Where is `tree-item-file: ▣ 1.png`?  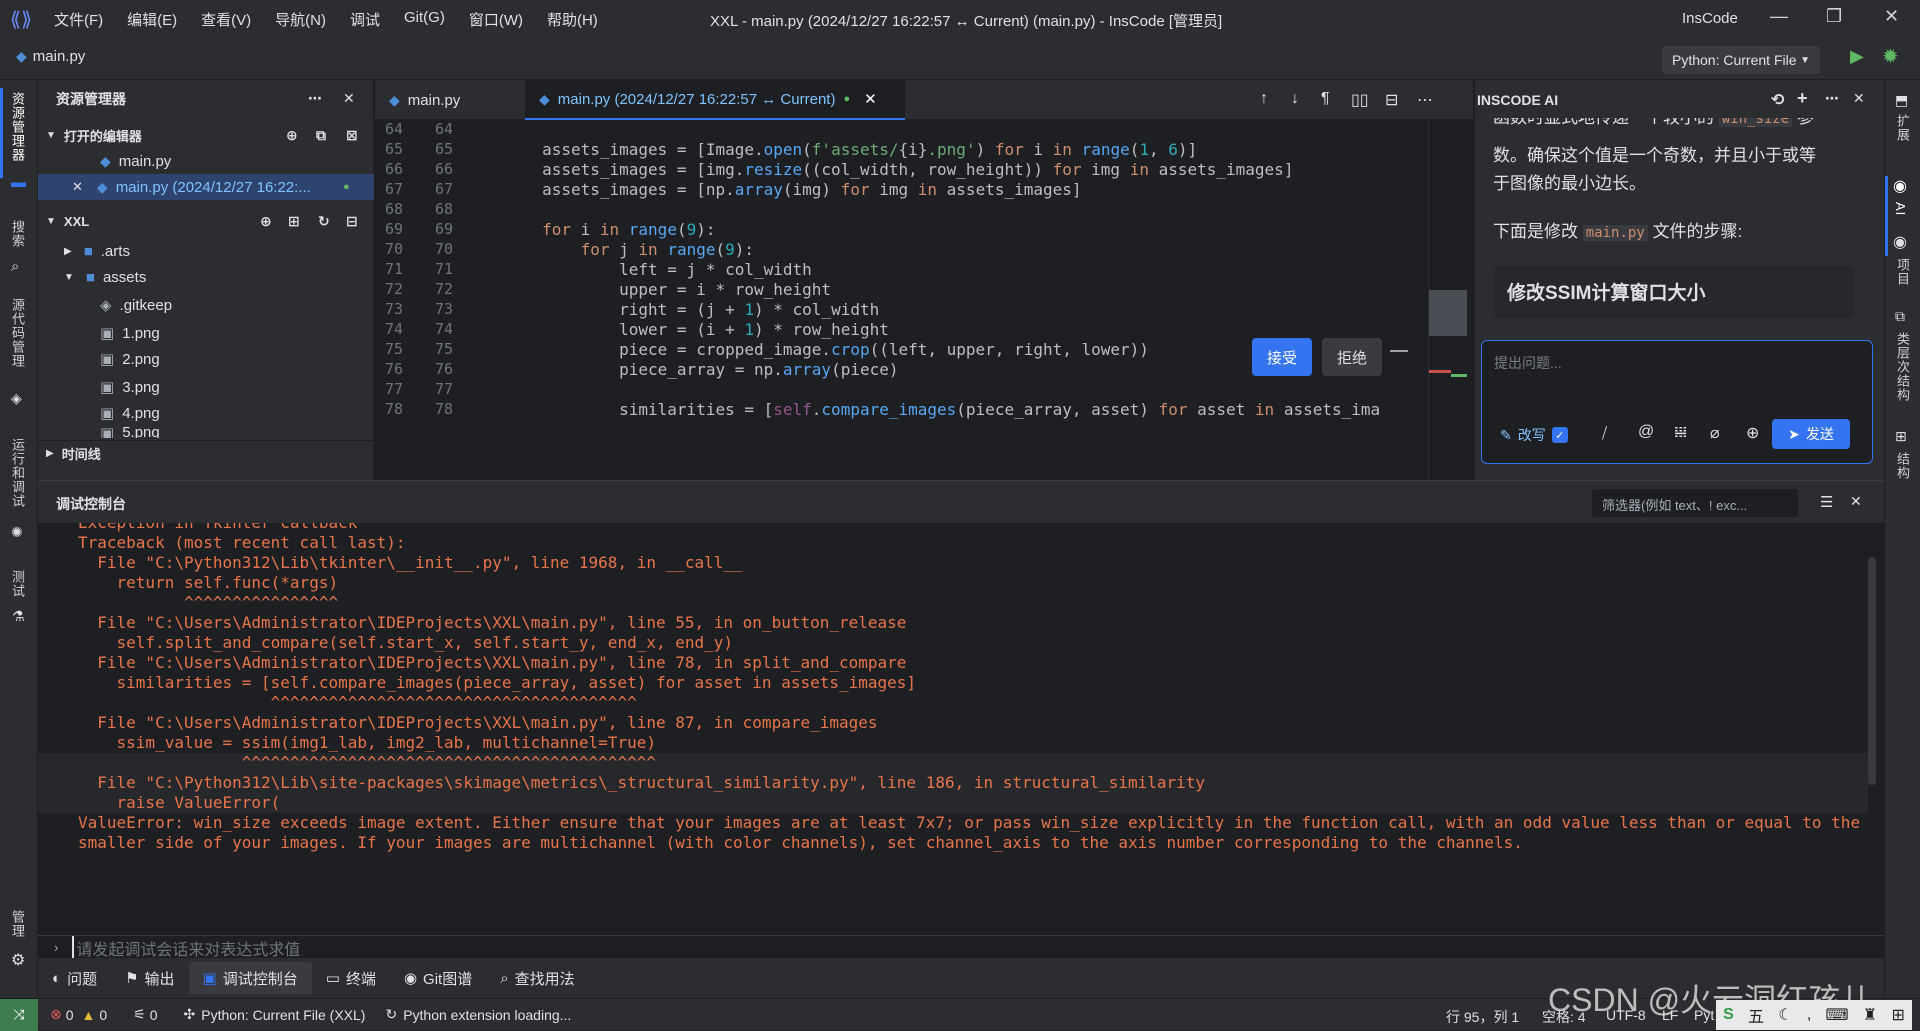
tree-item-file: ▣ 1.png is located at coordinates (206, 333).